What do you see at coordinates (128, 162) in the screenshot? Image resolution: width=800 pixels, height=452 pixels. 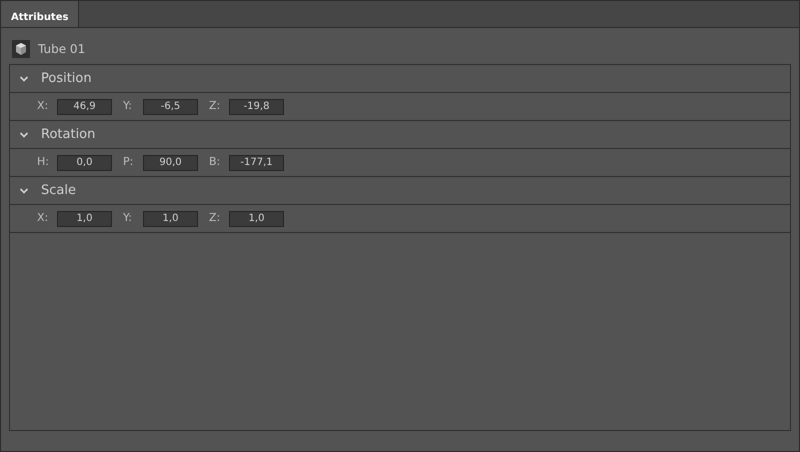 I see `field-label: P:` at bounding box center [128, 162].